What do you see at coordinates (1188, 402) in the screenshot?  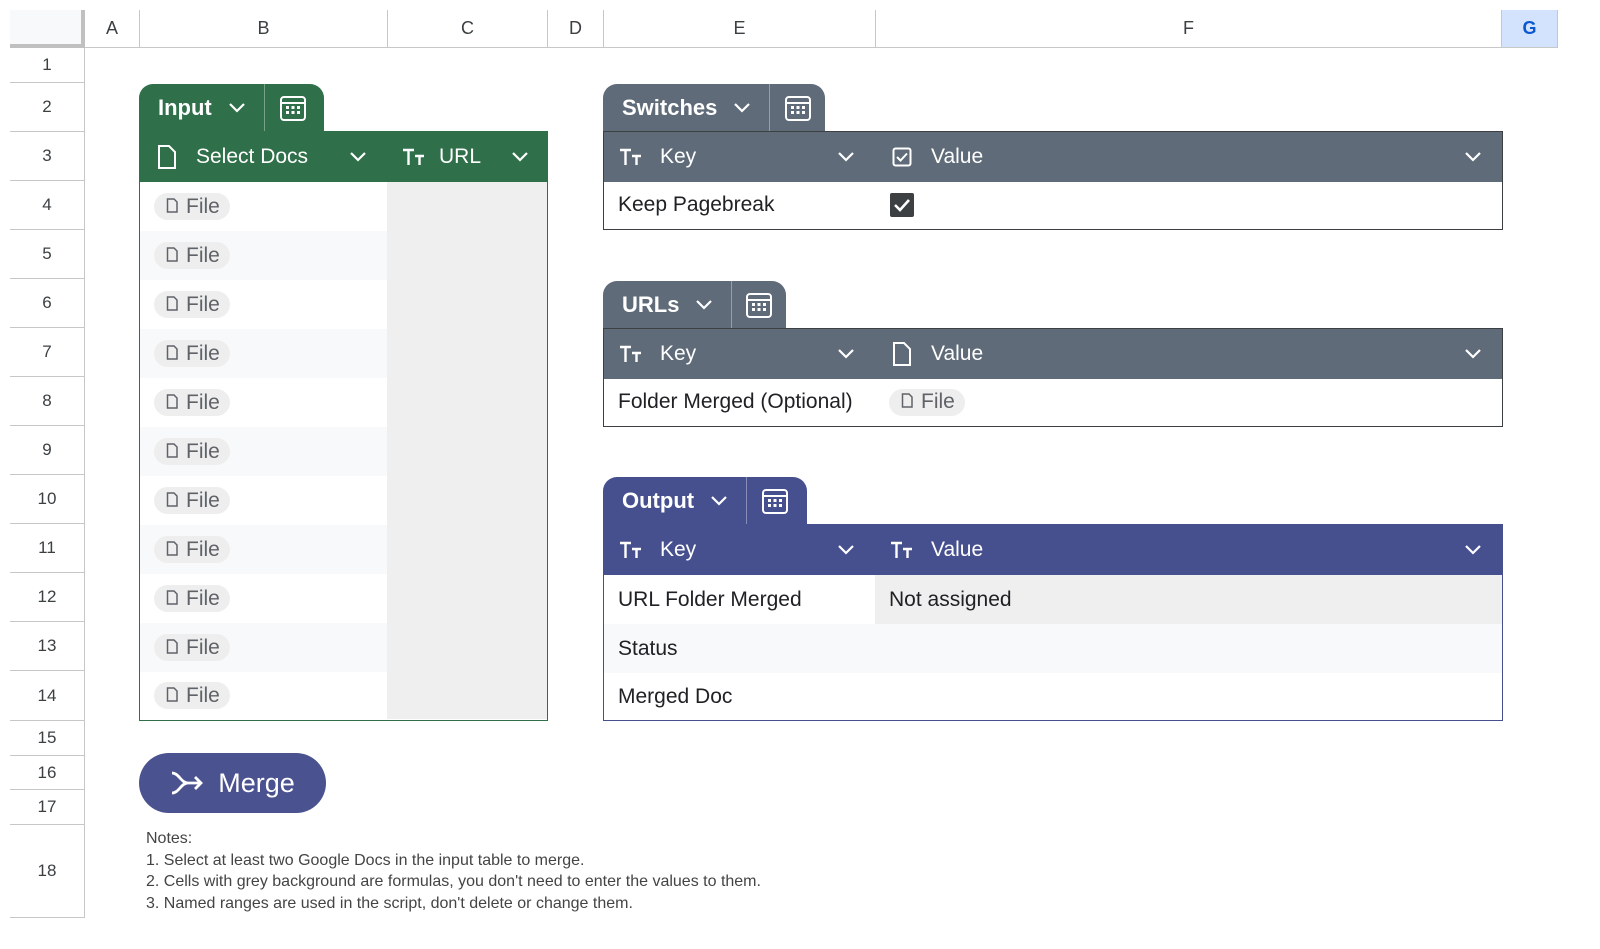 I see `value-cell: File` at bounding box center [1188, 402].